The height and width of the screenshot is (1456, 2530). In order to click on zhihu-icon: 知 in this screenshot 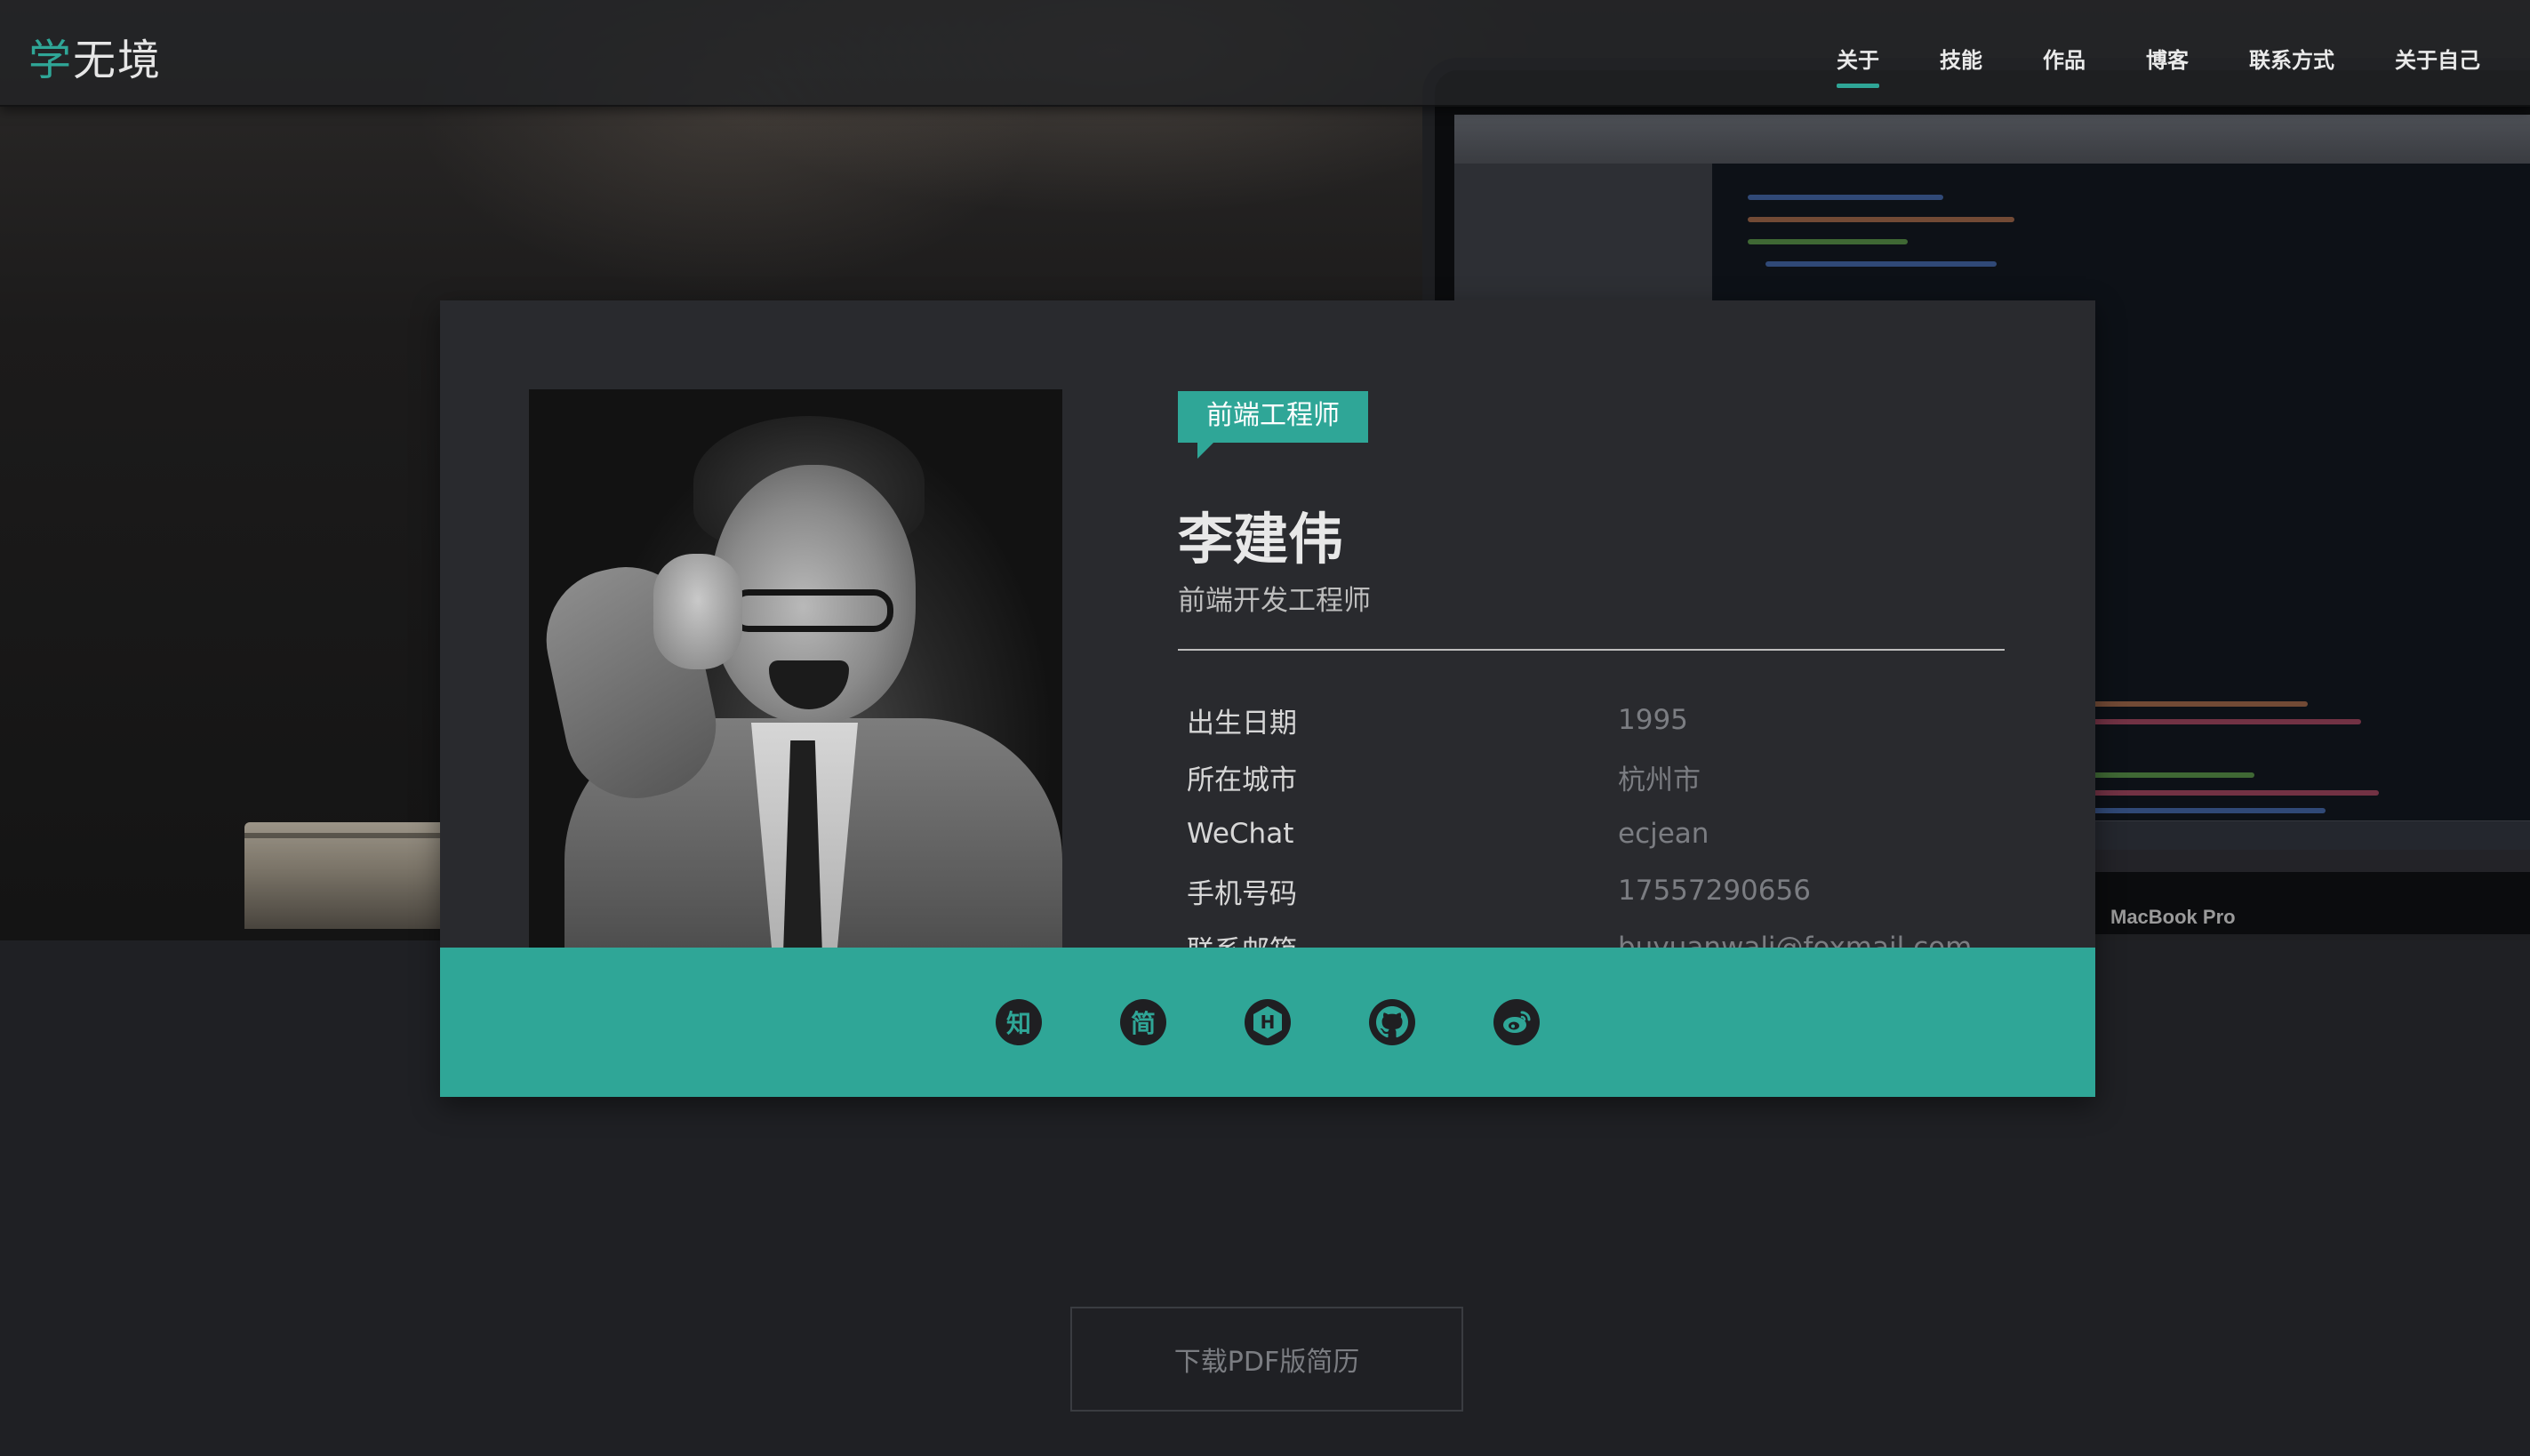, I will do `click(1019, 1022)`.